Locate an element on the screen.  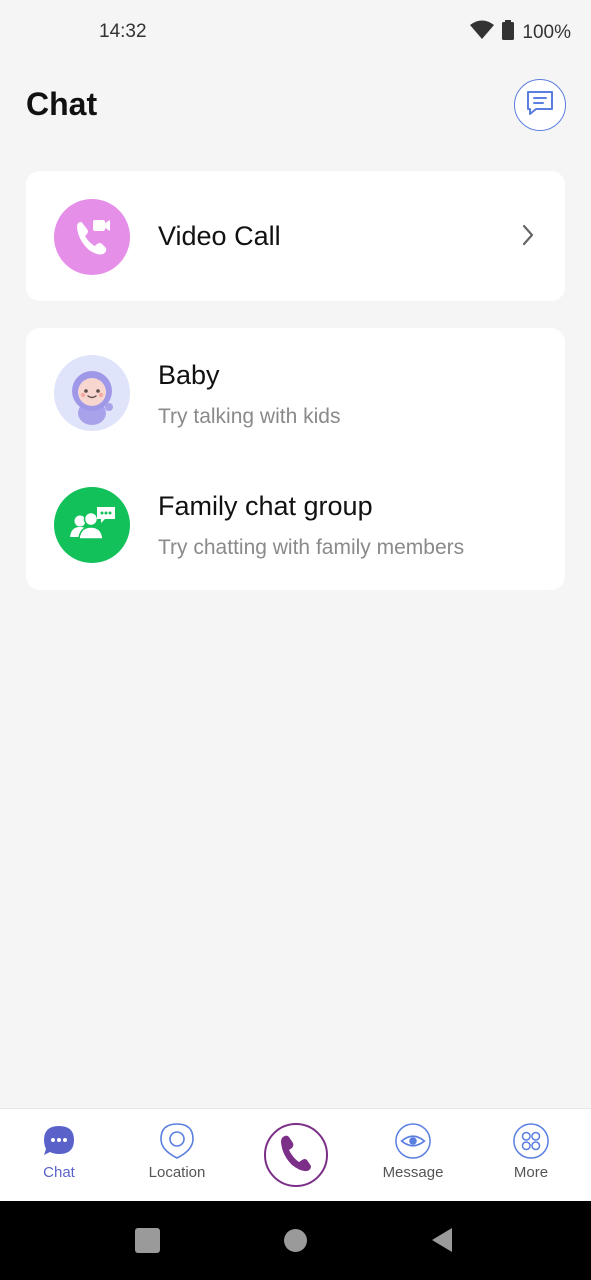
tab-location: Location is located at coordinates (177, 1155).